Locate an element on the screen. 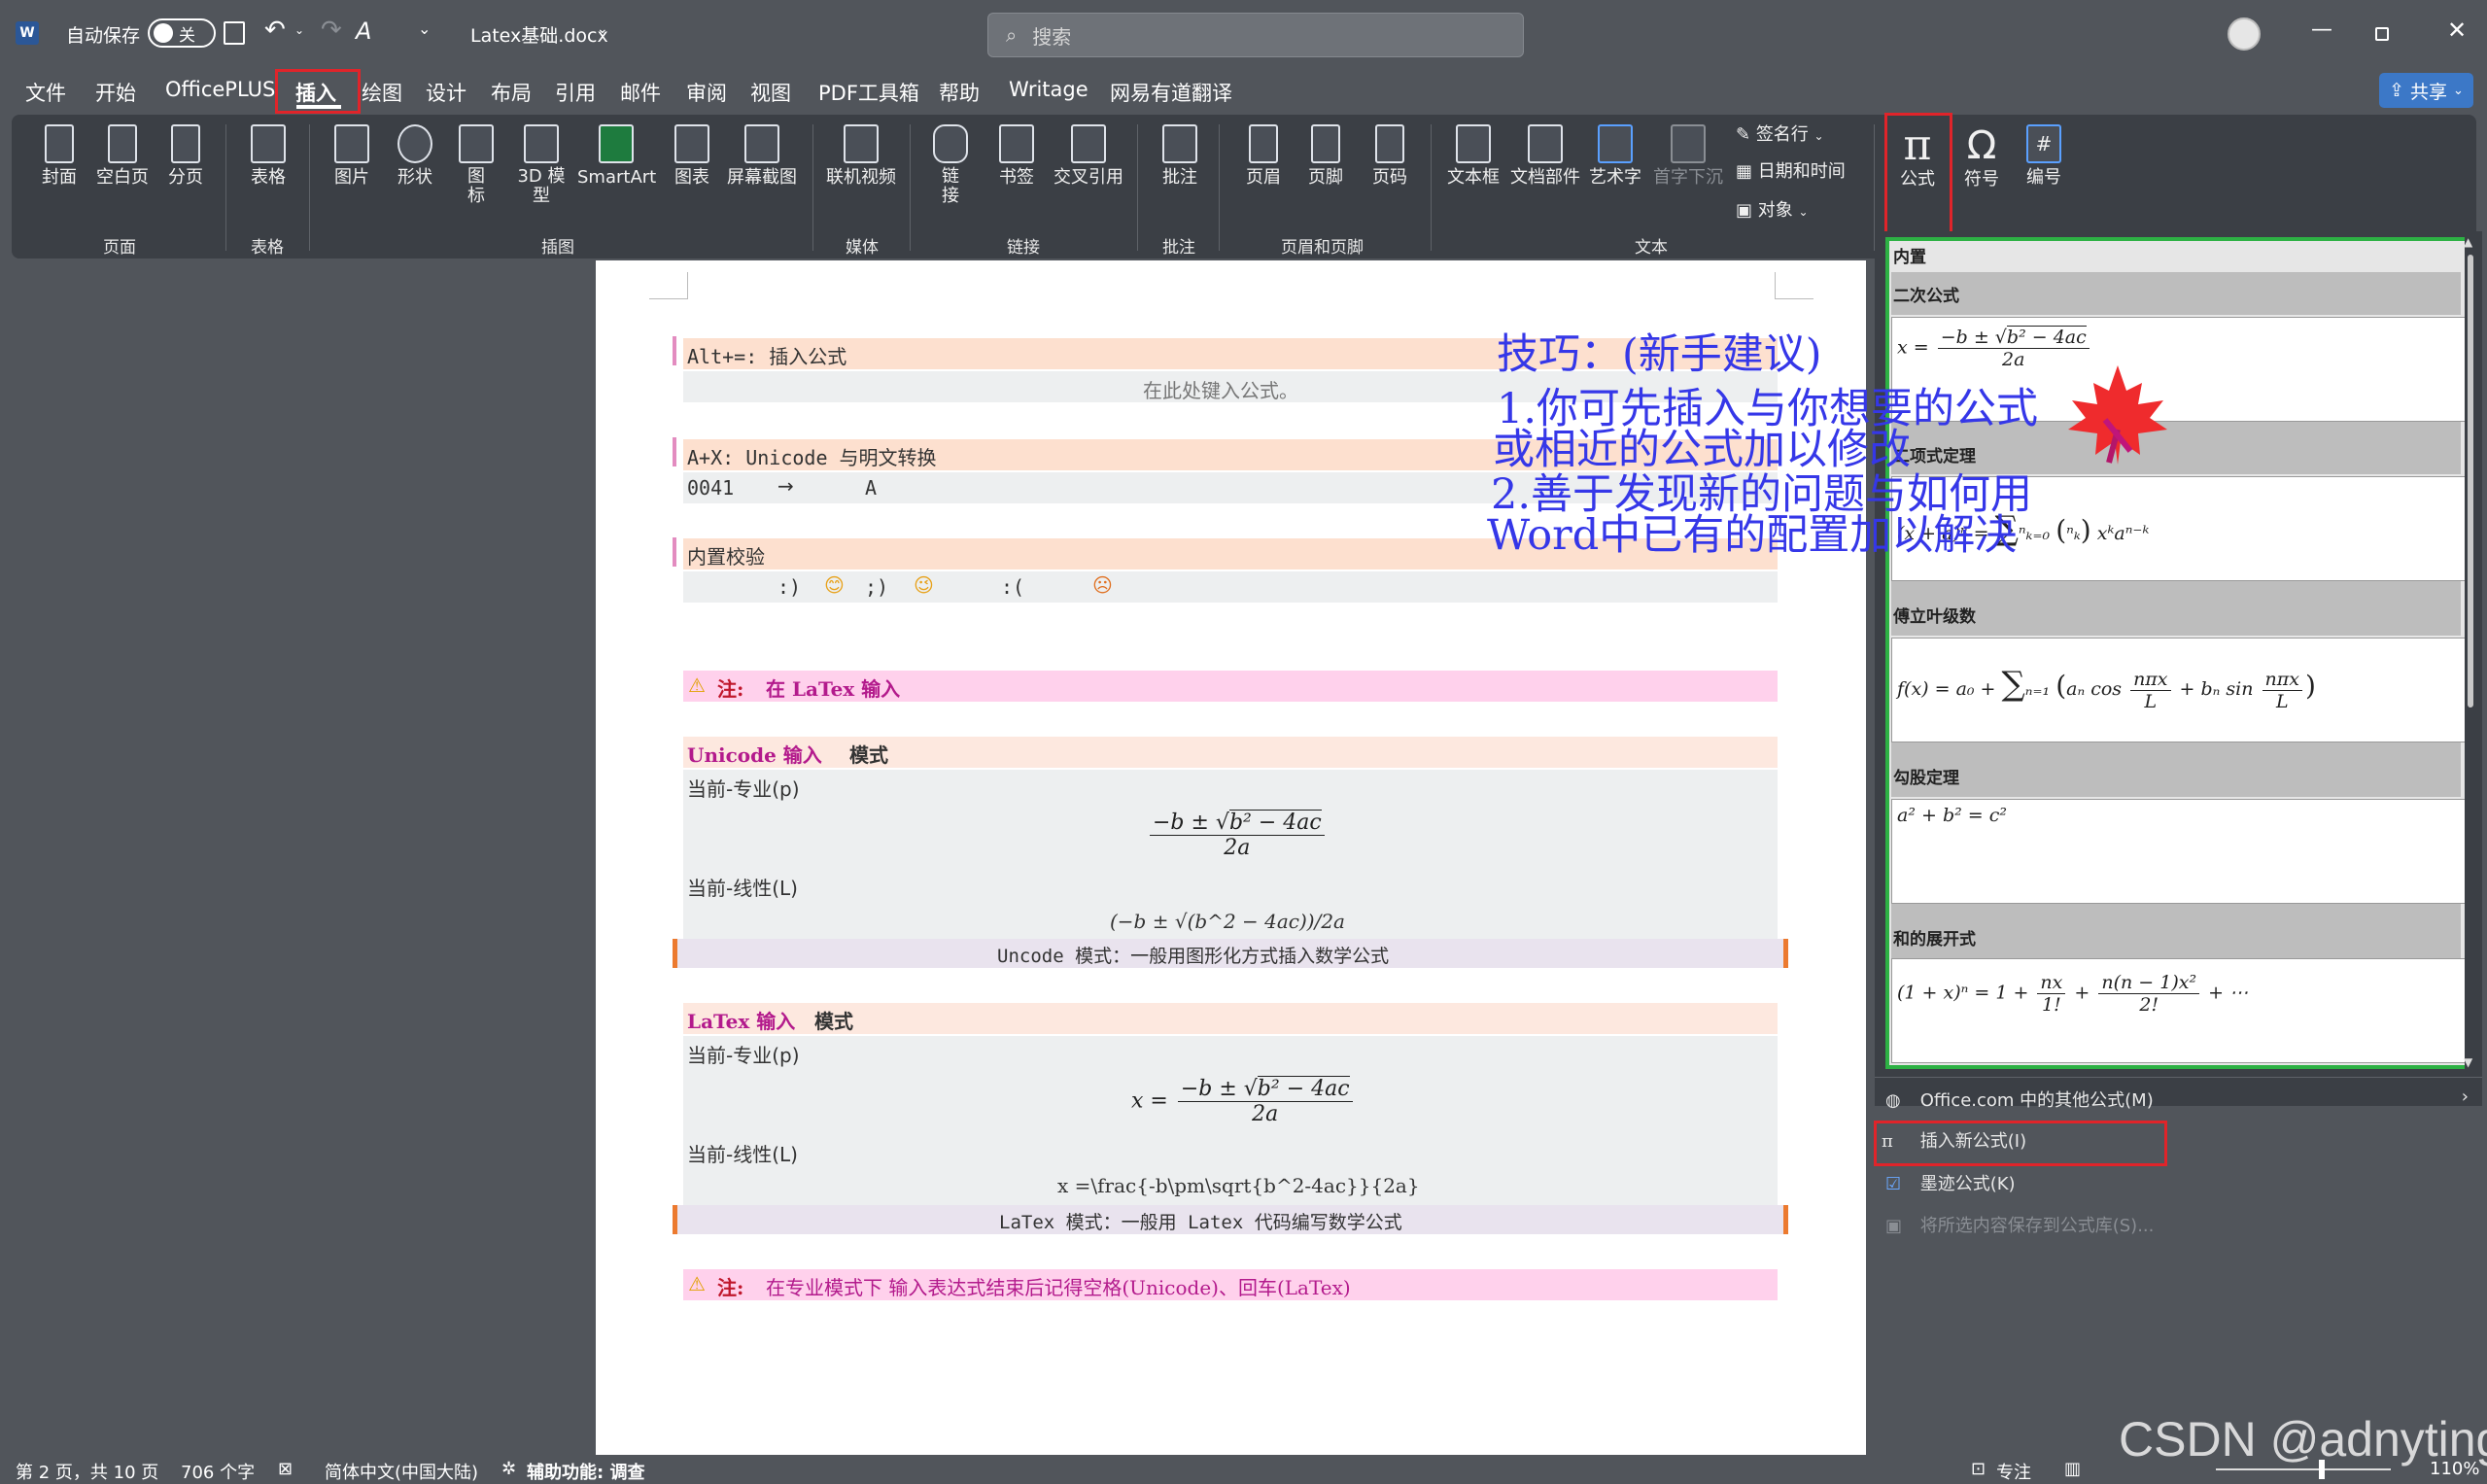 The height and width of the screenshot is (1484, 2487). language: 简体中文(中国大陆) is located at coordinates (401, 1471).